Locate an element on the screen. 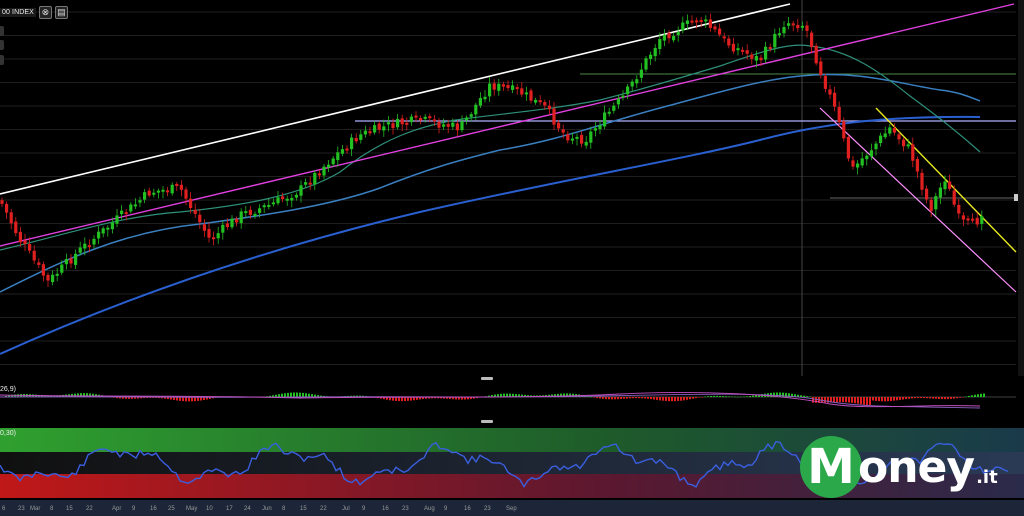  logo-tld: .it is located at coordinates (987, 477).